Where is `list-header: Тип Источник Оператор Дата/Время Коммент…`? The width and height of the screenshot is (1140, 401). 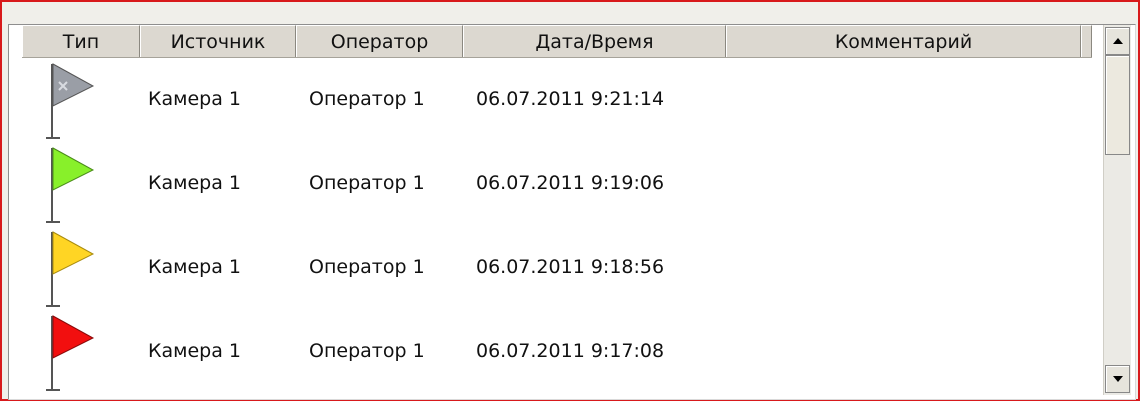 list-header: Тип Источник Оператор Дата/Время Коммент… is located at coordinates (557, 41).